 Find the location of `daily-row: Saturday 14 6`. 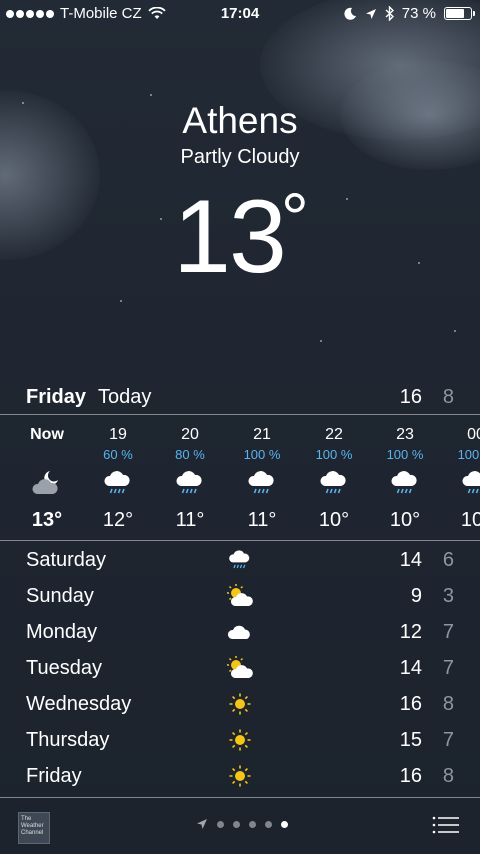

daily-row: Saturday 14 6 is located at coordinates (240, 560).